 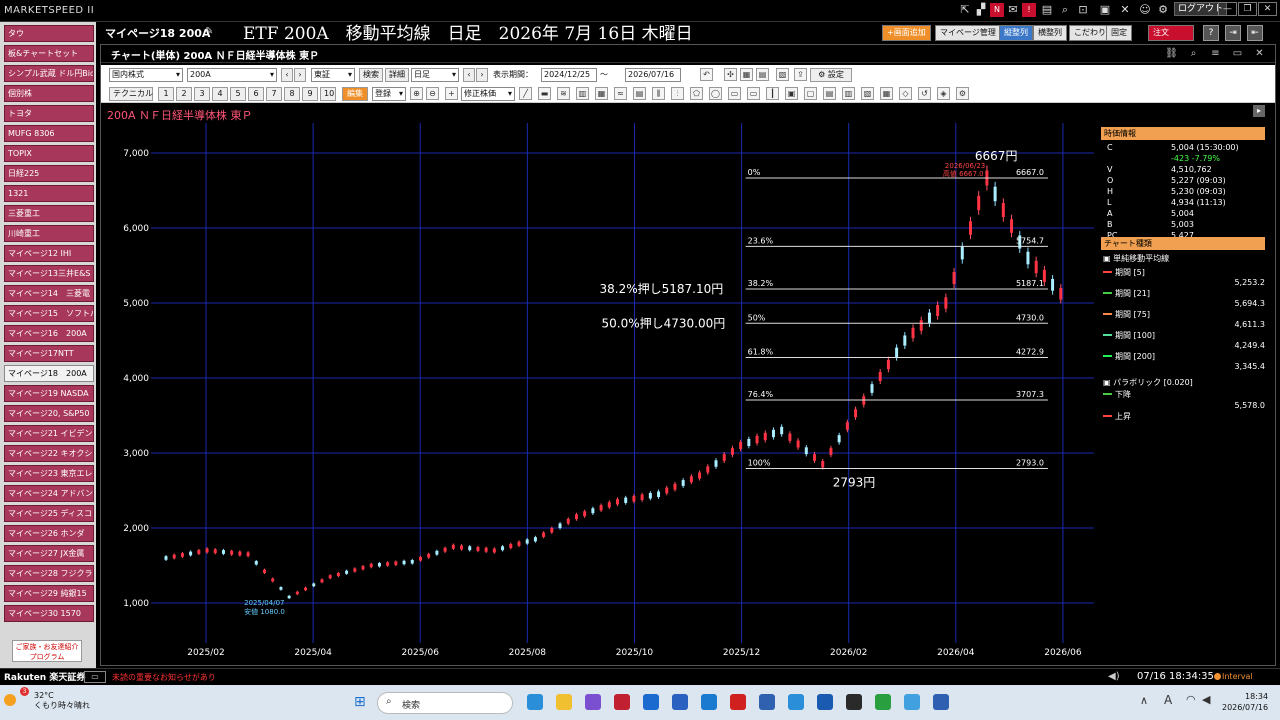 I want to click on edit-button: 編集, so click(x=355, y=94).